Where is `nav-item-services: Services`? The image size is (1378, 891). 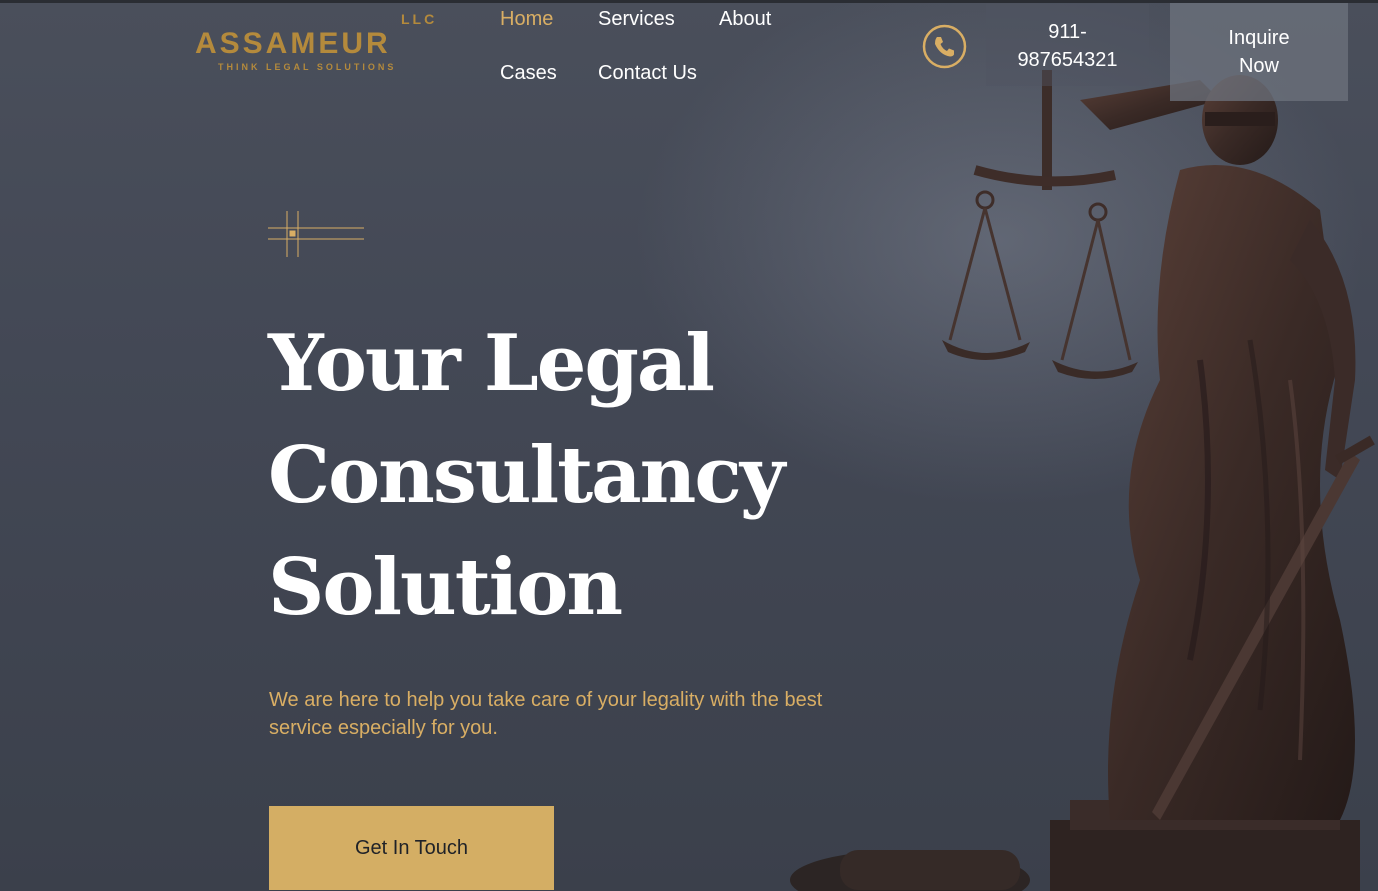
nav-item-services: Services is located at coordinates (636, 19).